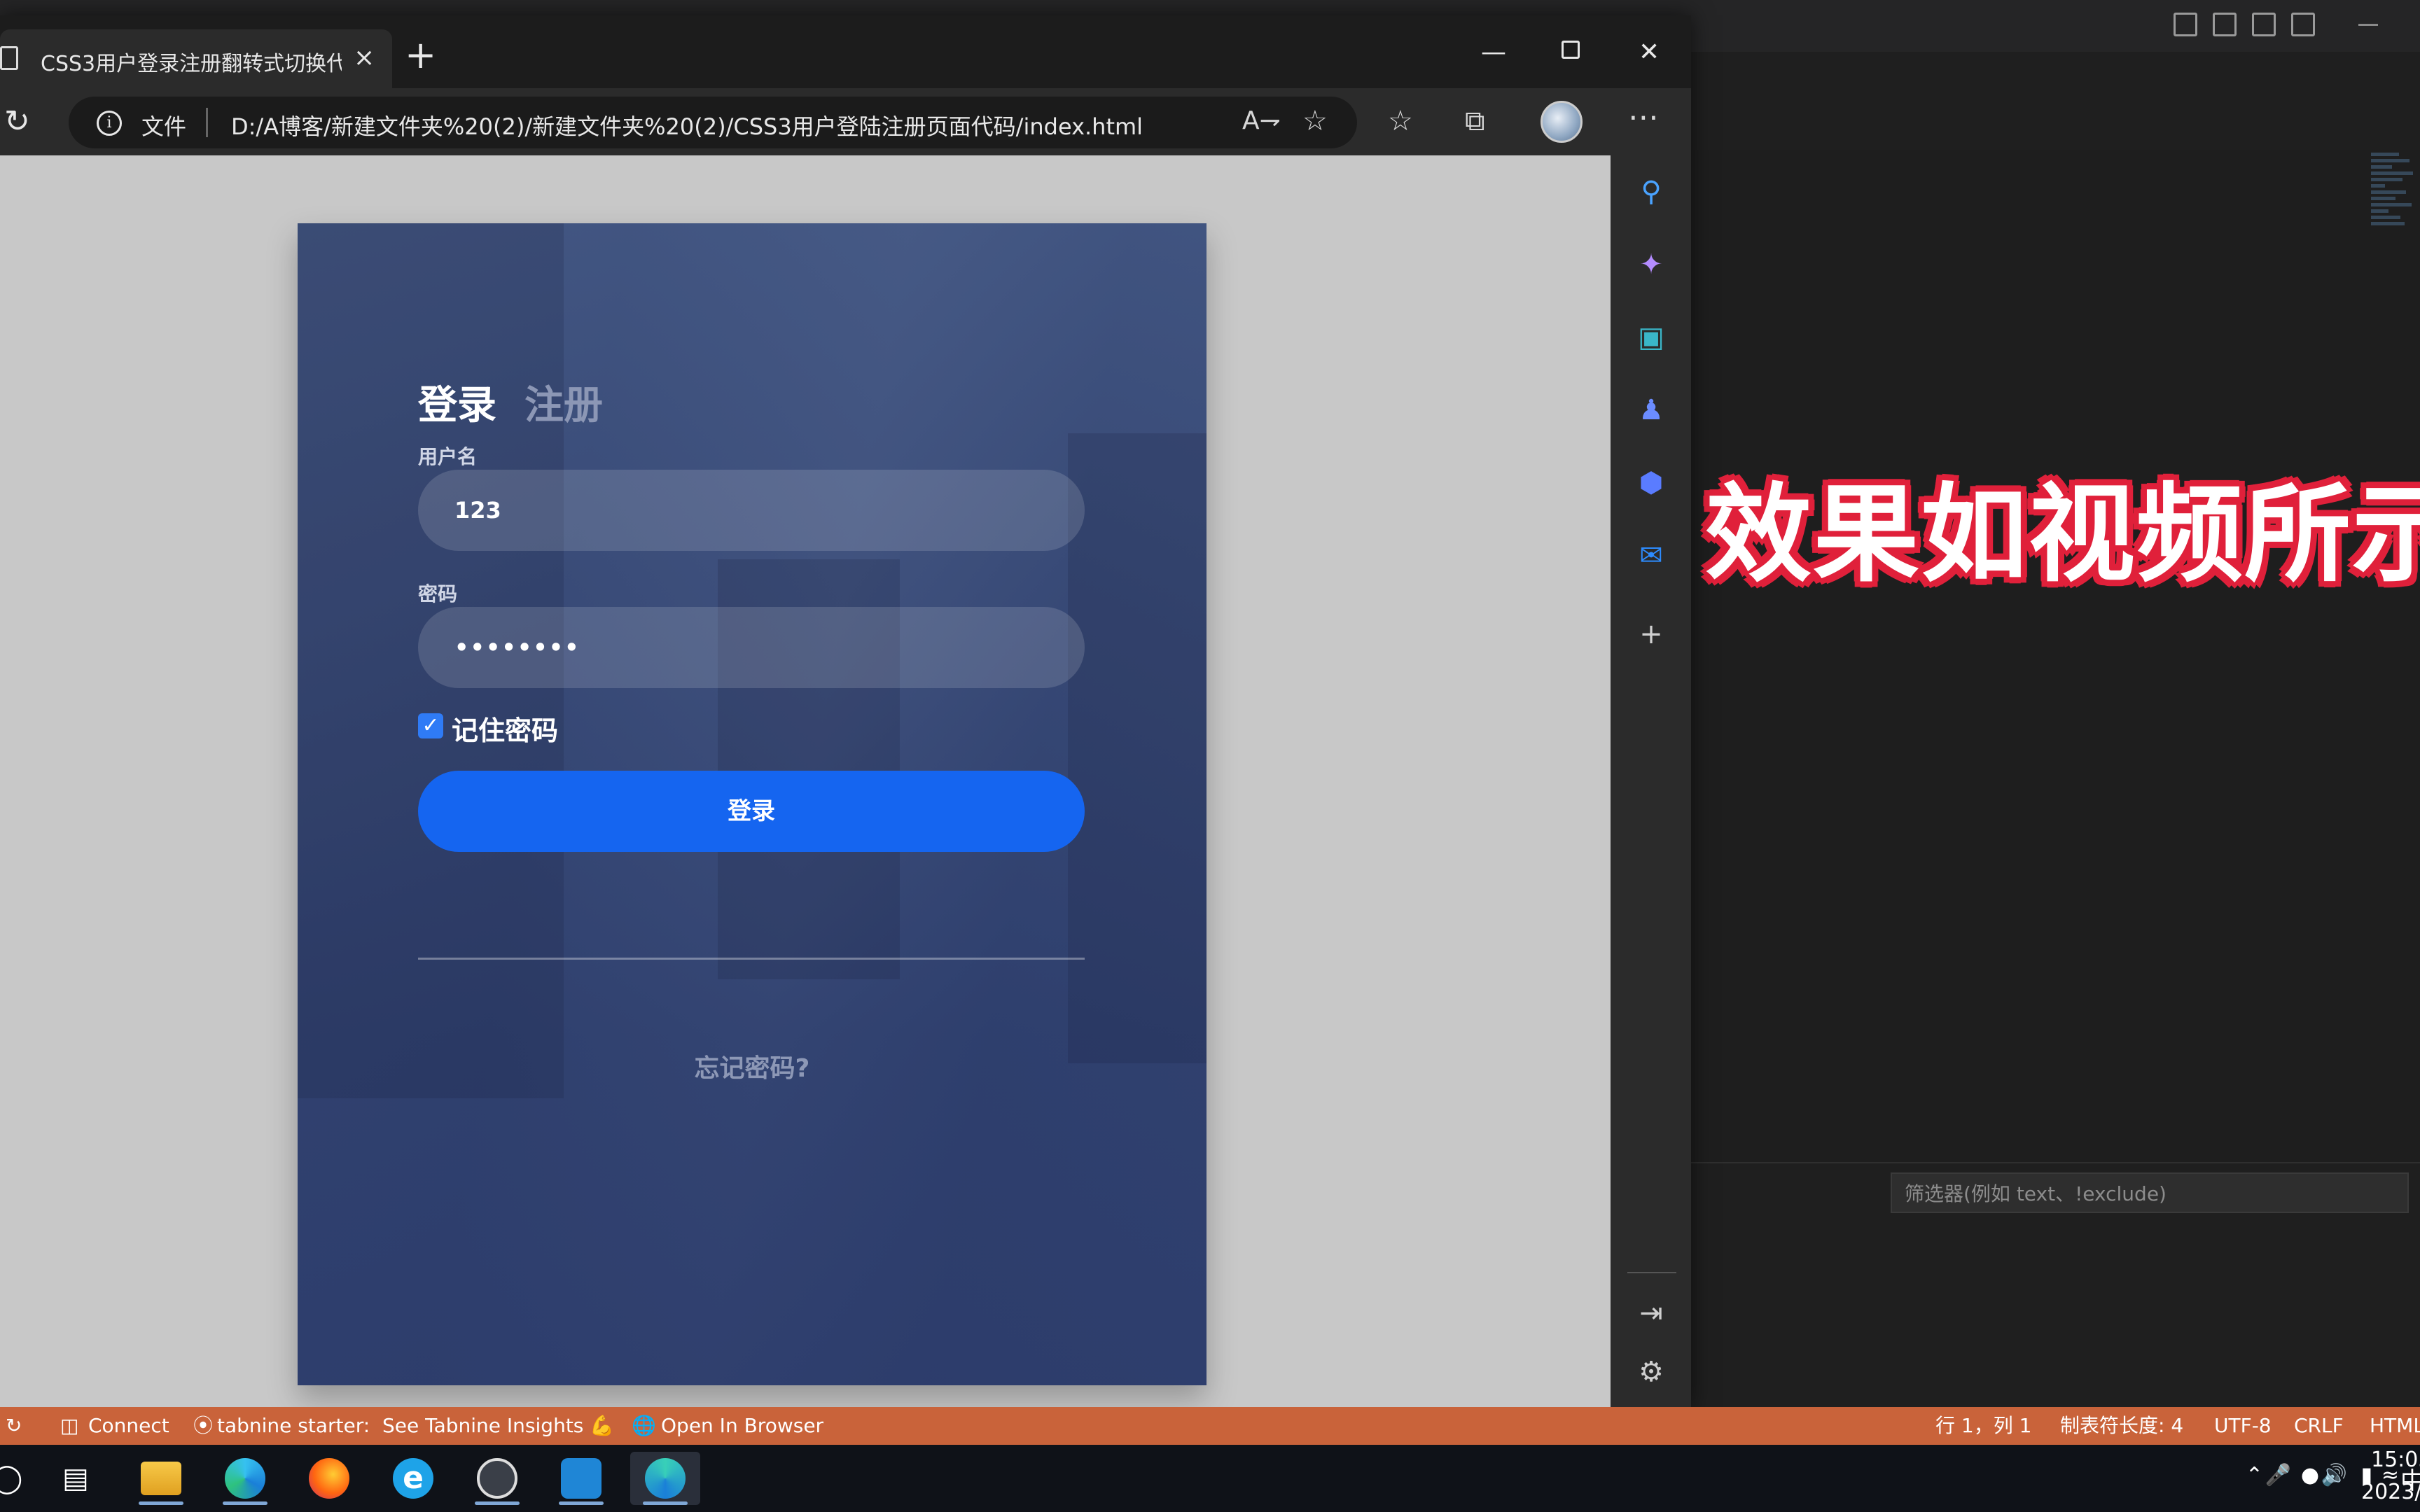 The image size is (2420, 1512). What do you see at coordinates (1651, 781) in the screenshot?
I see `edge-sidebar: ⚲ ✦ ▣ ♟ ⬢ ✉ + ⇥ ⚙` at bounding box center [1651, 781].